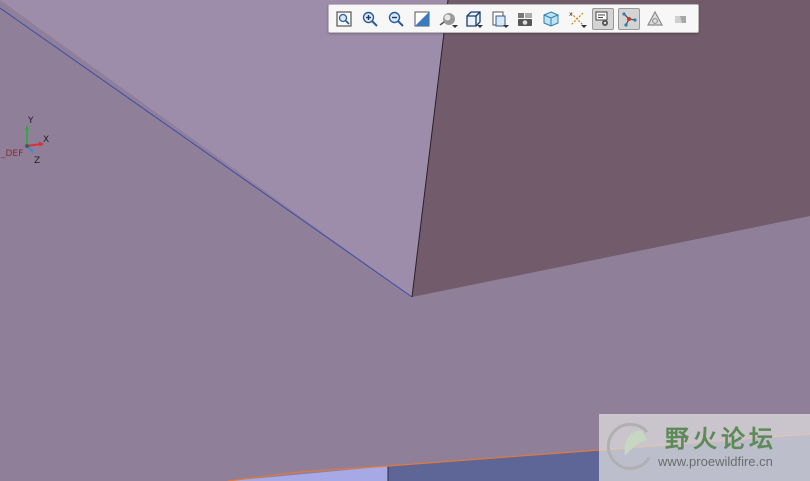  I want to click on appearance-button, so click(681, 19).